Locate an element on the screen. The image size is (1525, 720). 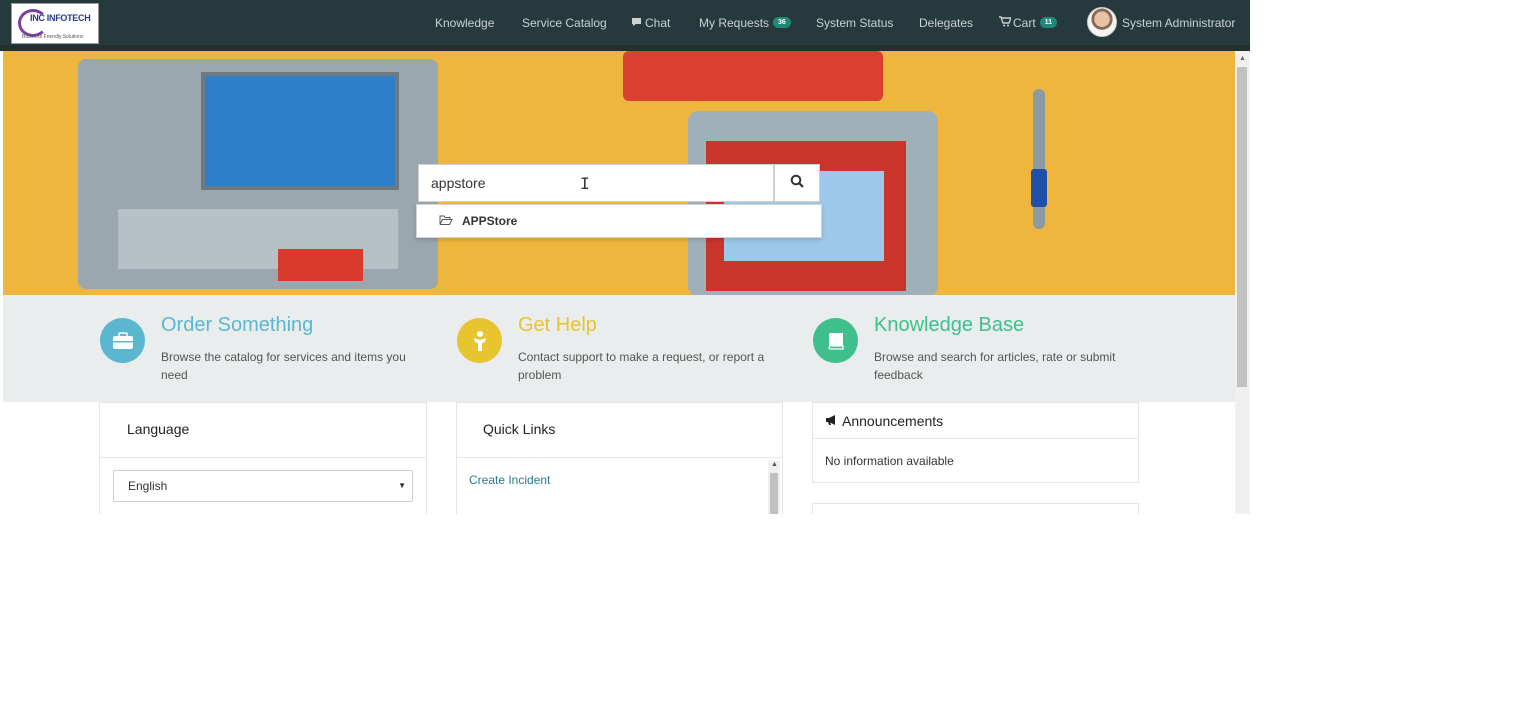
search-input is located at coordinates (596, 183).